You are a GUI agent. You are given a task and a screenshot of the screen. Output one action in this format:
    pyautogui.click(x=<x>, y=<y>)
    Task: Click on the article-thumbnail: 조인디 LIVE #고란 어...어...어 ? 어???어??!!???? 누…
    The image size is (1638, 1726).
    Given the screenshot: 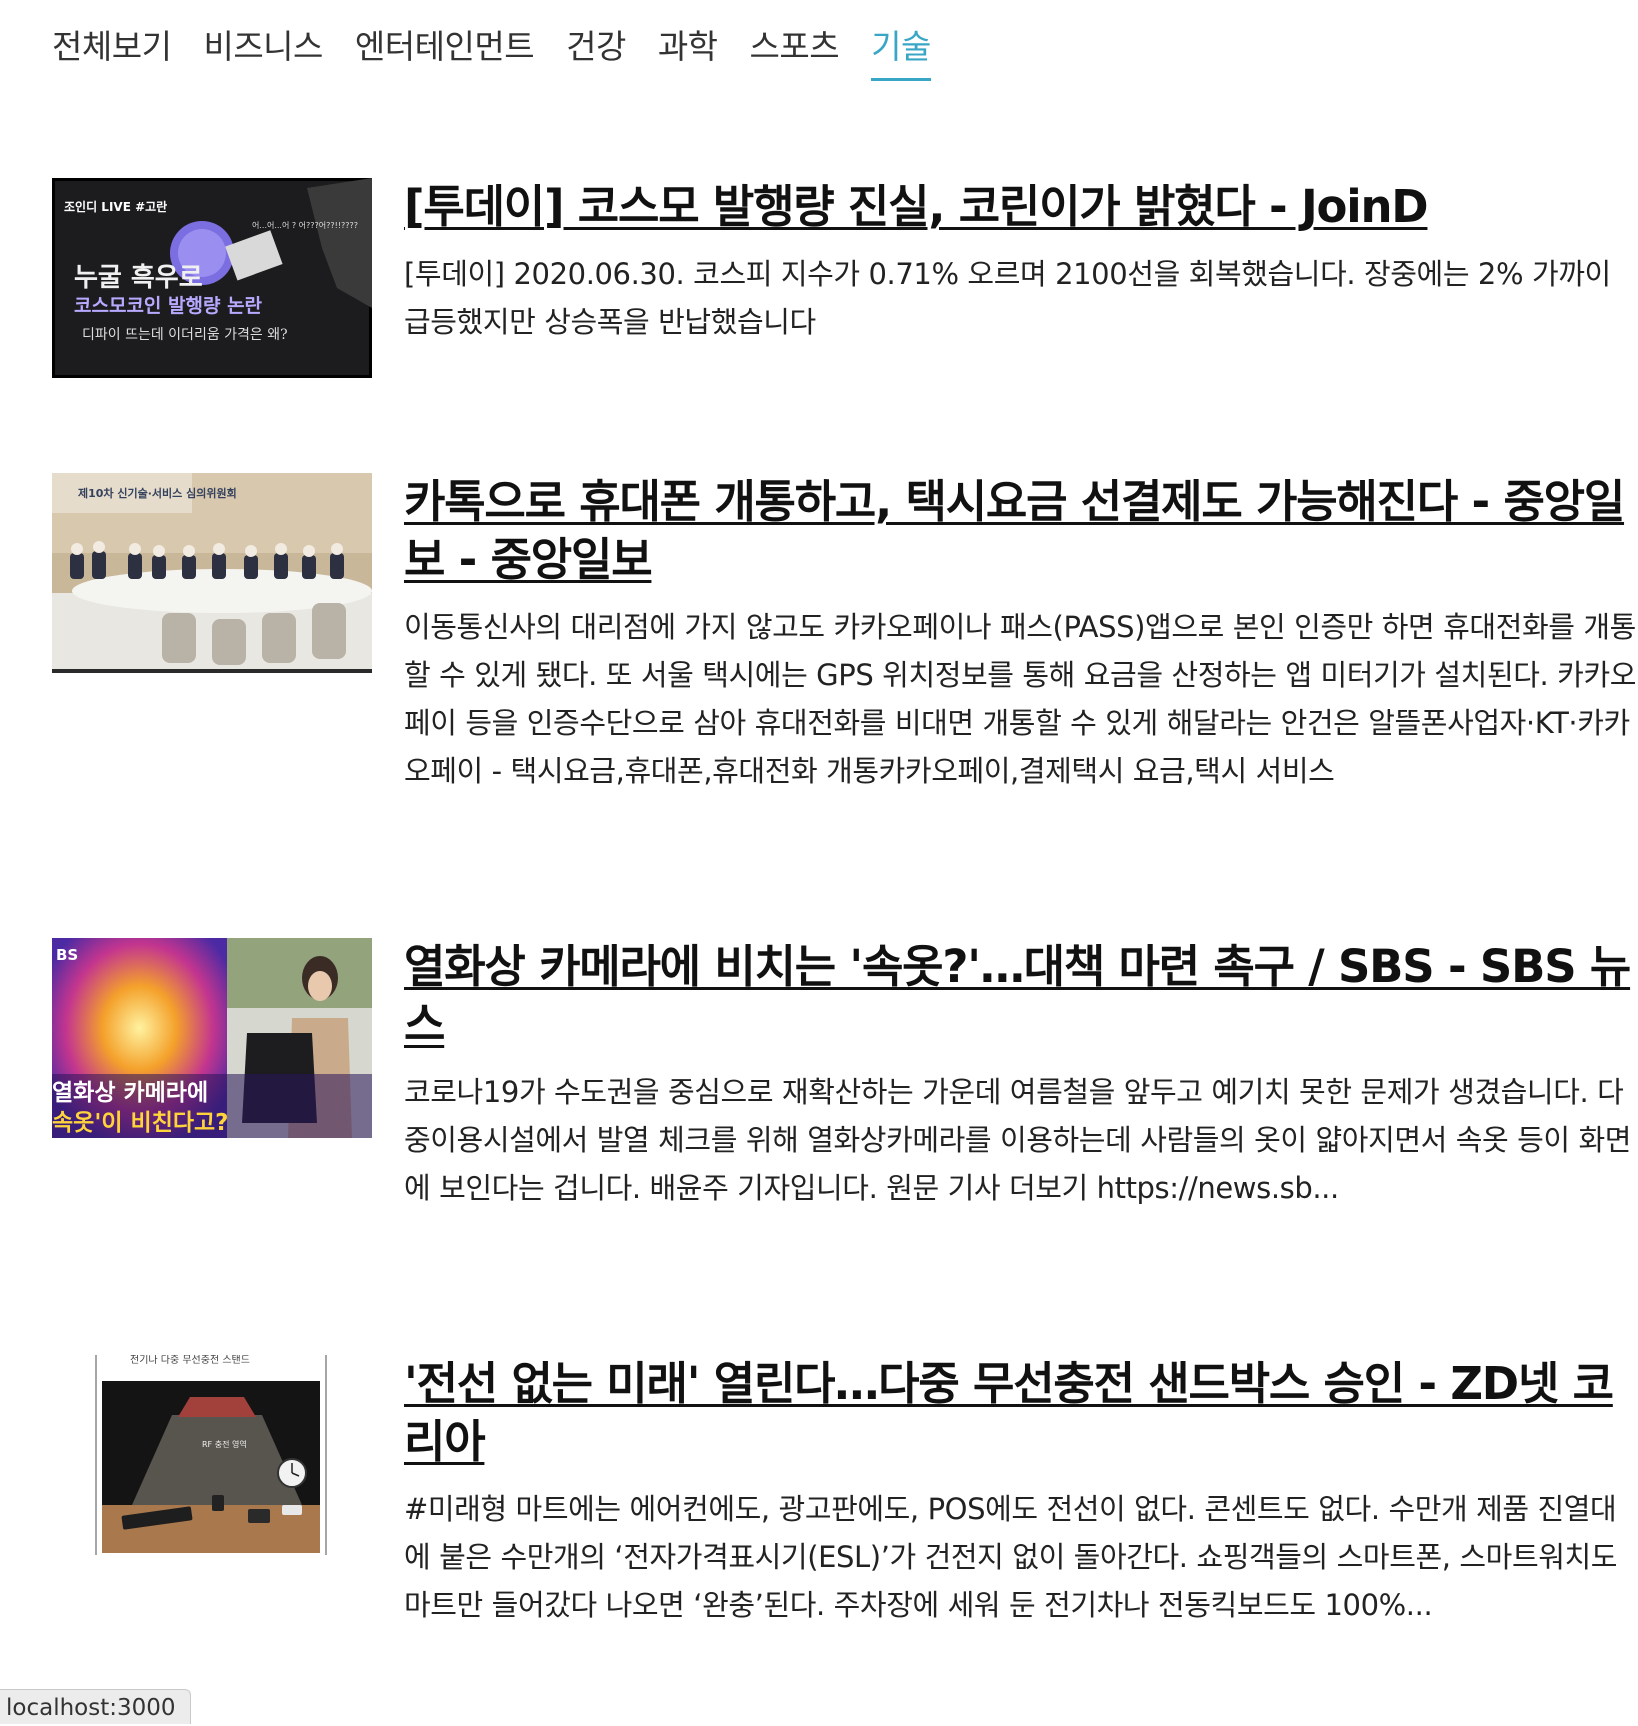 What is the action you would take?
    pyautogui.click(x=212, y=278)
    